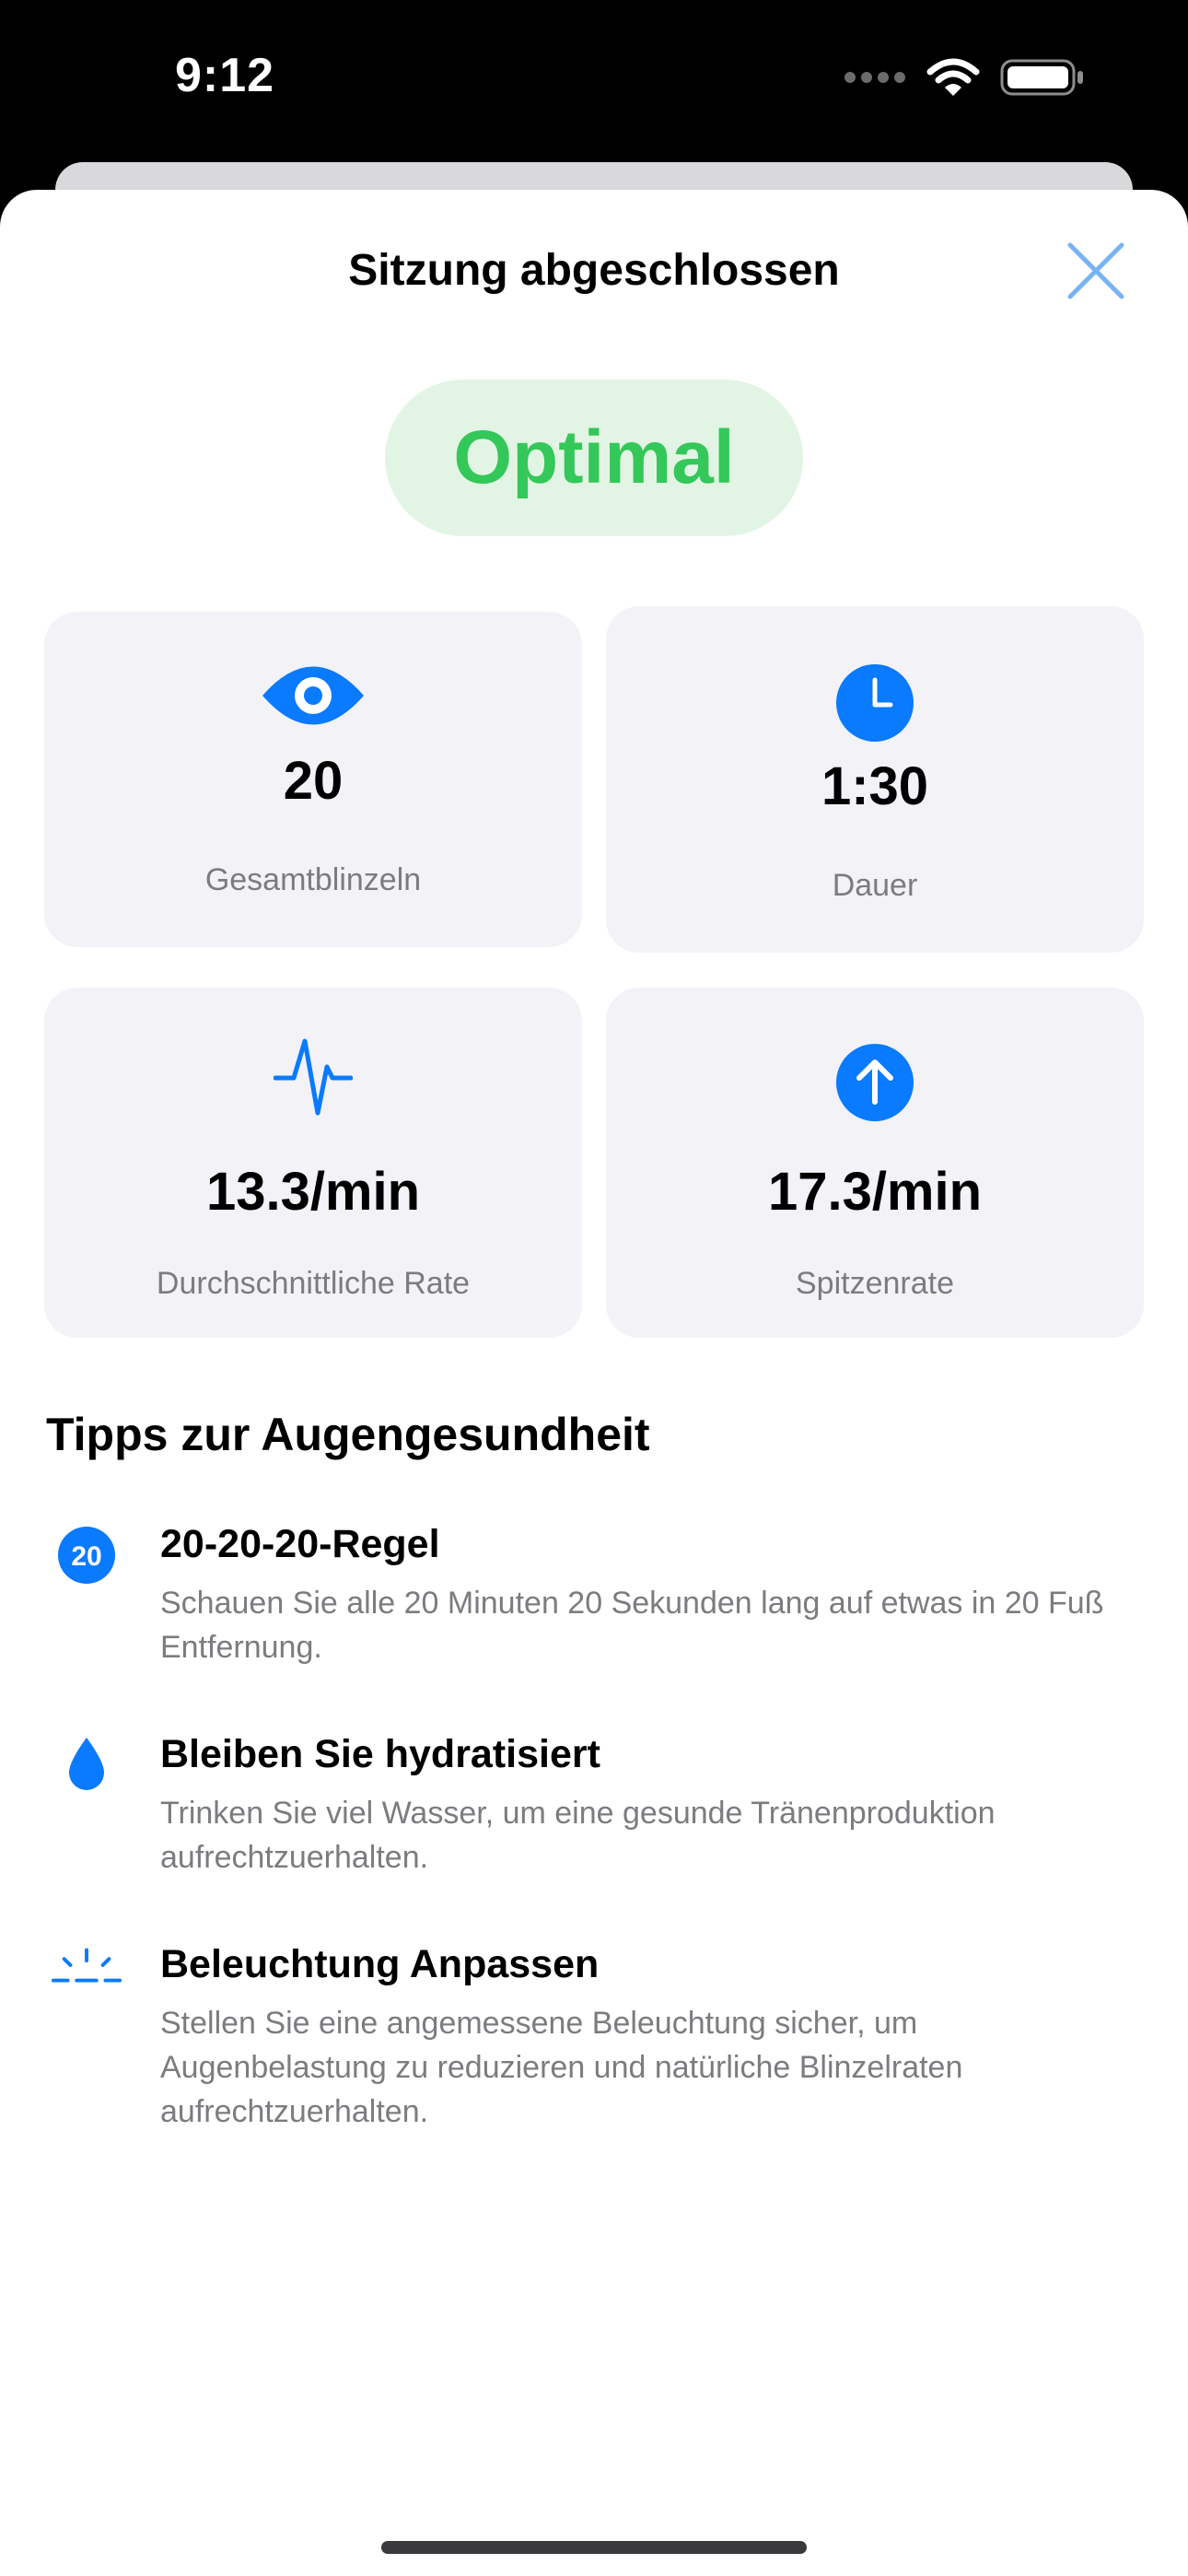 This screenshot has height=2576, width=1188. I want to click on stat-value: 1:30, so click(875, 786).